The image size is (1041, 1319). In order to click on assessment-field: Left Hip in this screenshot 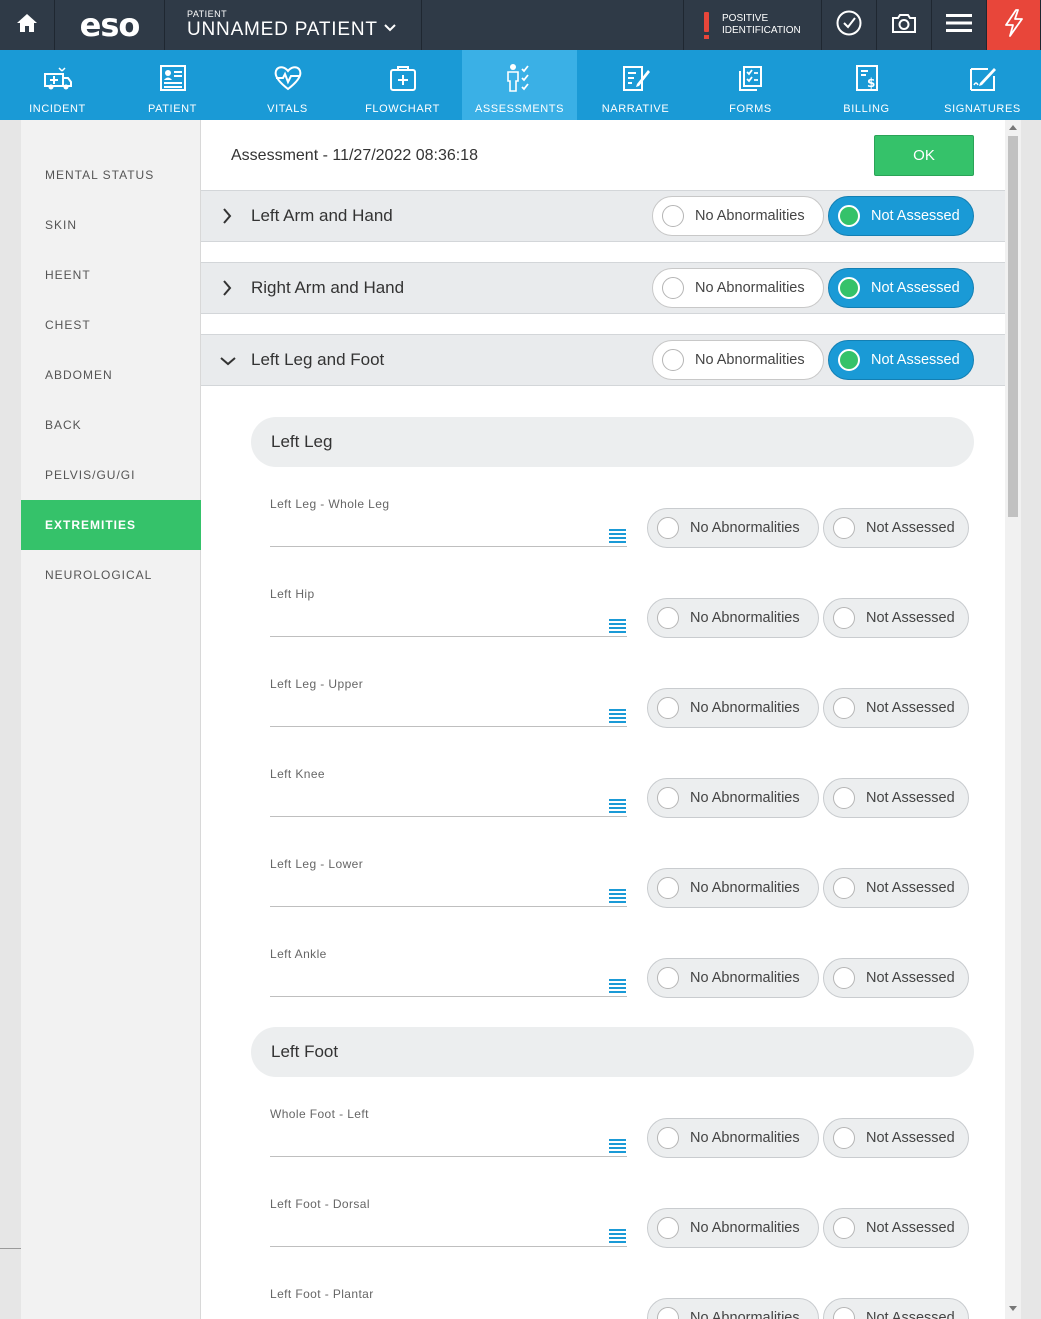, I will do `click(448, 617)`.